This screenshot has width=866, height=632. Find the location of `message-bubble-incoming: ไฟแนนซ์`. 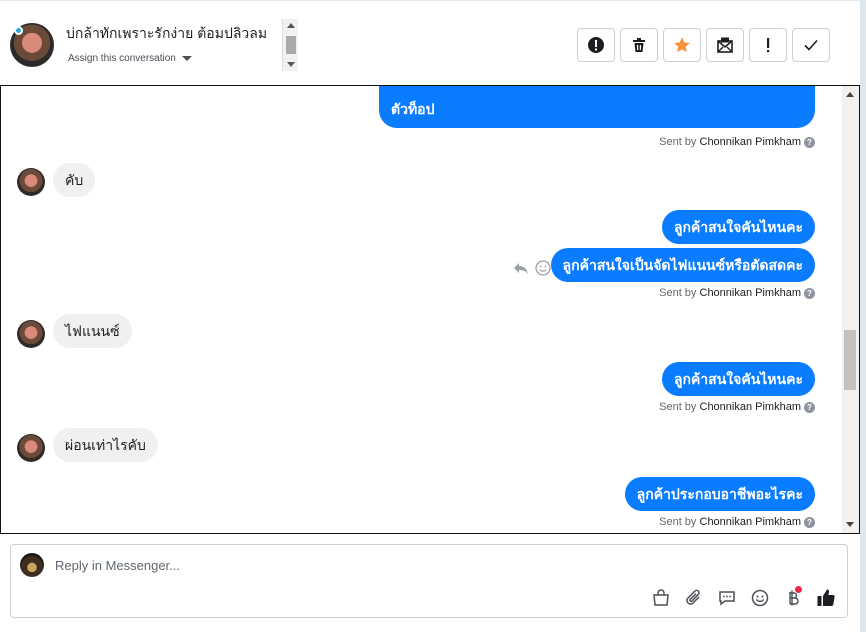

message-bubble-incoming: ไฟแนนซ์ is located at coordinates (92, 331).